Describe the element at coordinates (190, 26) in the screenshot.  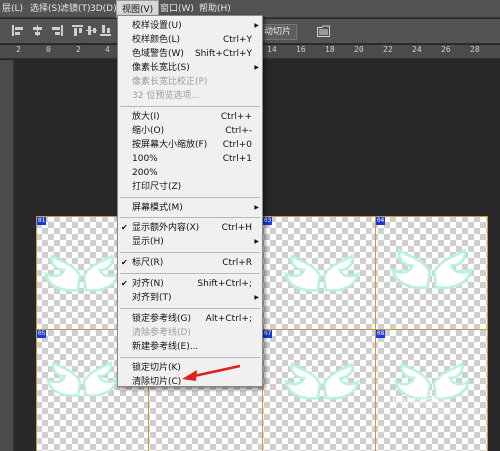
I see `menu-item-proof-setup: 校样设置(U) ▶` at that location.